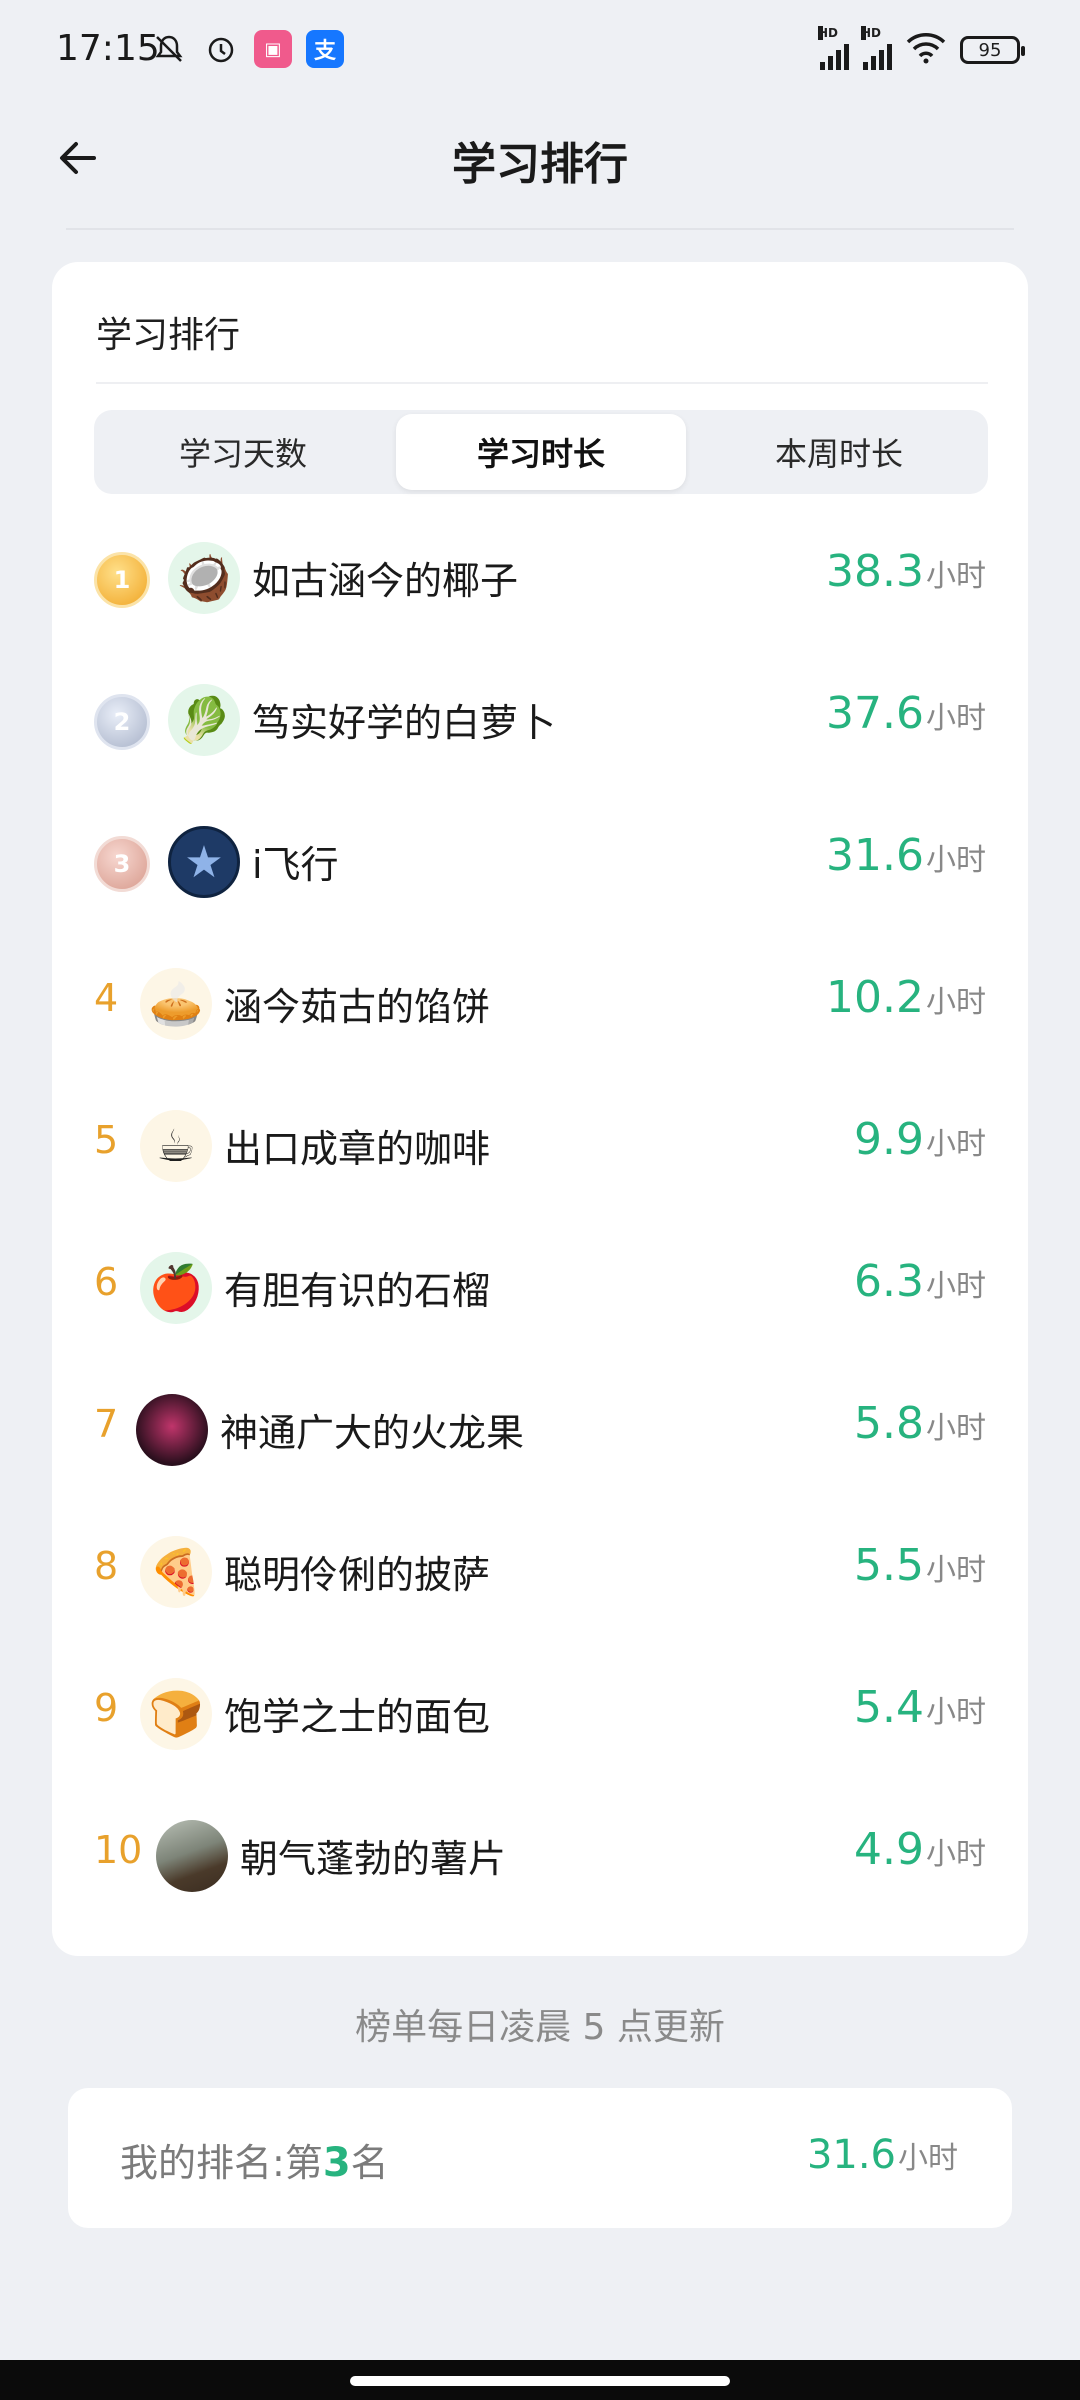  I want to click on ranking-row: 1 🥥 如古涵今的椰子 38.3小时, so click(540, 577).